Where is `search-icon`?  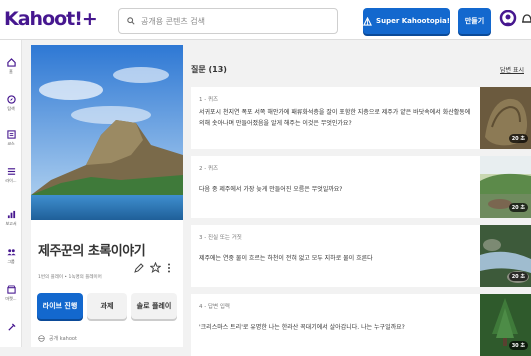 search-icon is located at coordinates (131, 21).